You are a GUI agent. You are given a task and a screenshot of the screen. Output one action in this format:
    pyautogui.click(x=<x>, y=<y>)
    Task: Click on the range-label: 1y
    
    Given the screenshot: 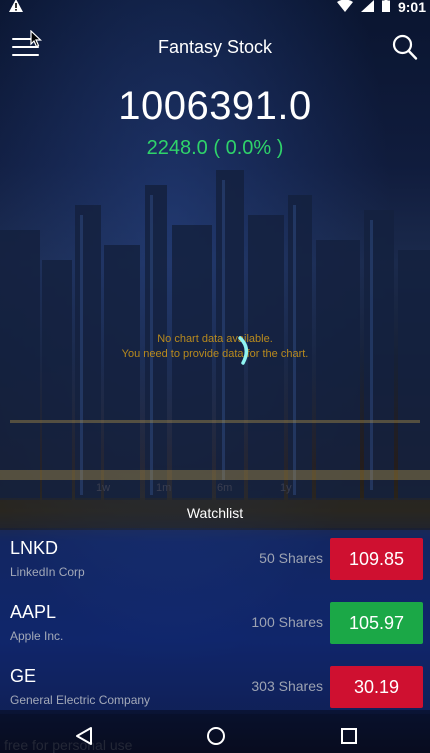 What is the action you would take?
    pyautogui.click(x=286, y=488)
    